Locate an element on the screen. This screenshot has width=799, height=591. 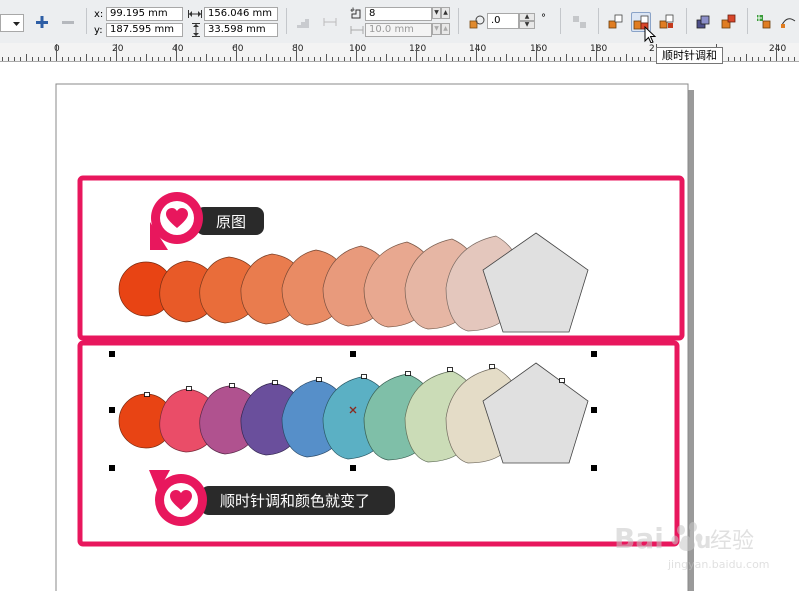
start-end-icon is located at coordinates (763, 22).